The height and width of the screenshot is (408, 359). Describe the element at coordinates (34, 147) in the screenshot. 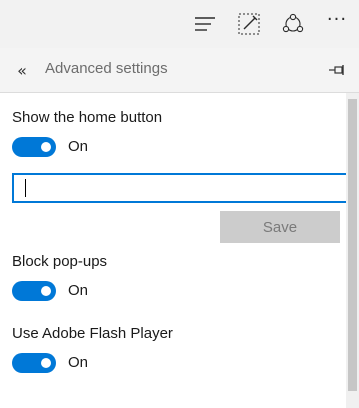

I see `home-button-toggle` at that location.